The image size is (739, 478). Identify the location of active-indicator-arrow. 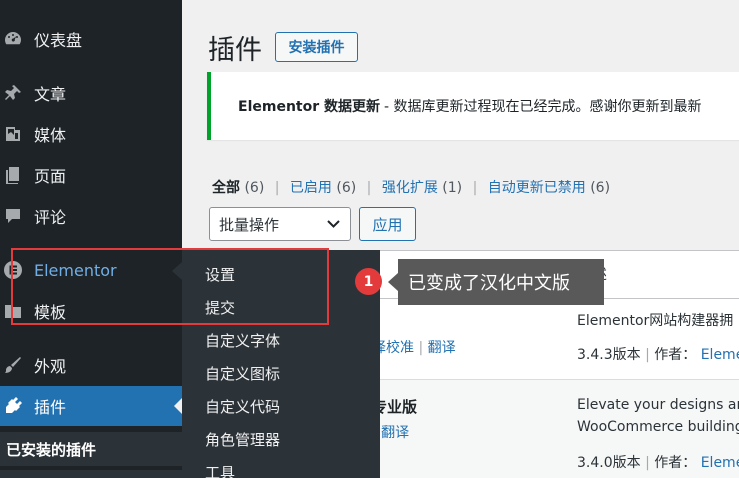
(178, 406).